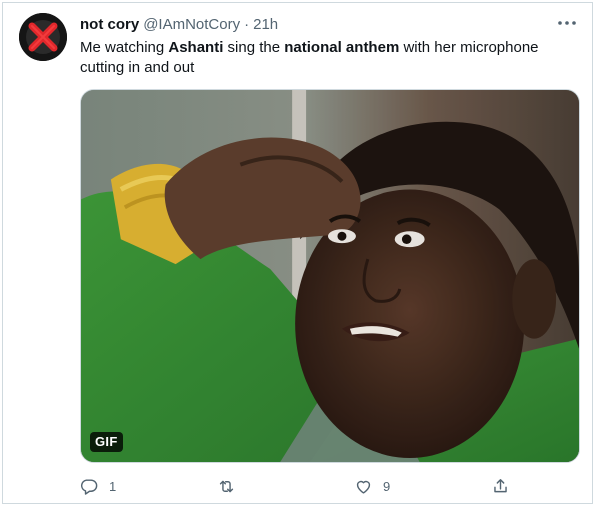 This screenshot has width=595, height=506. I want to click on red-x-icon, so click(43, 37).